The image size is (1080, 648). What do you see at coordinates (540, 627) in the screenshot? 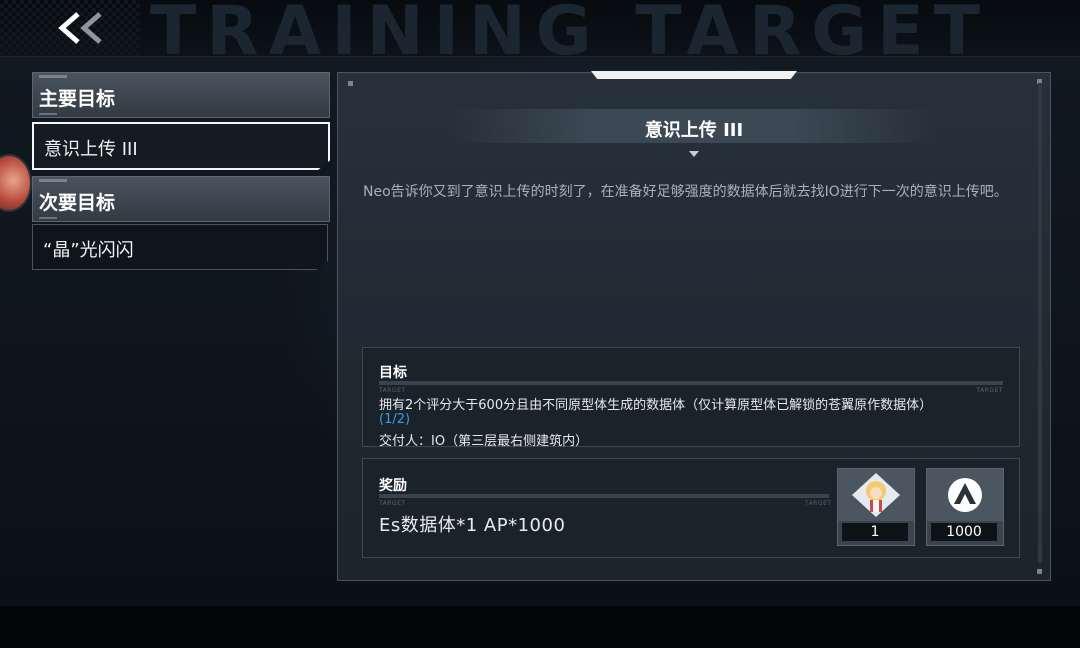
I see `bottom-letterbox` at bounding box center [540, 627].